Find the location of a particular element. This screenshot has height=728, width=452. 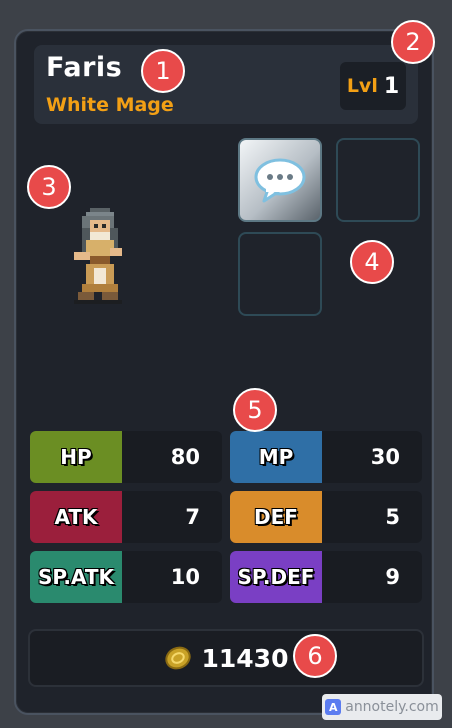

level-label: Lvl is located at coordinates (362, 86).